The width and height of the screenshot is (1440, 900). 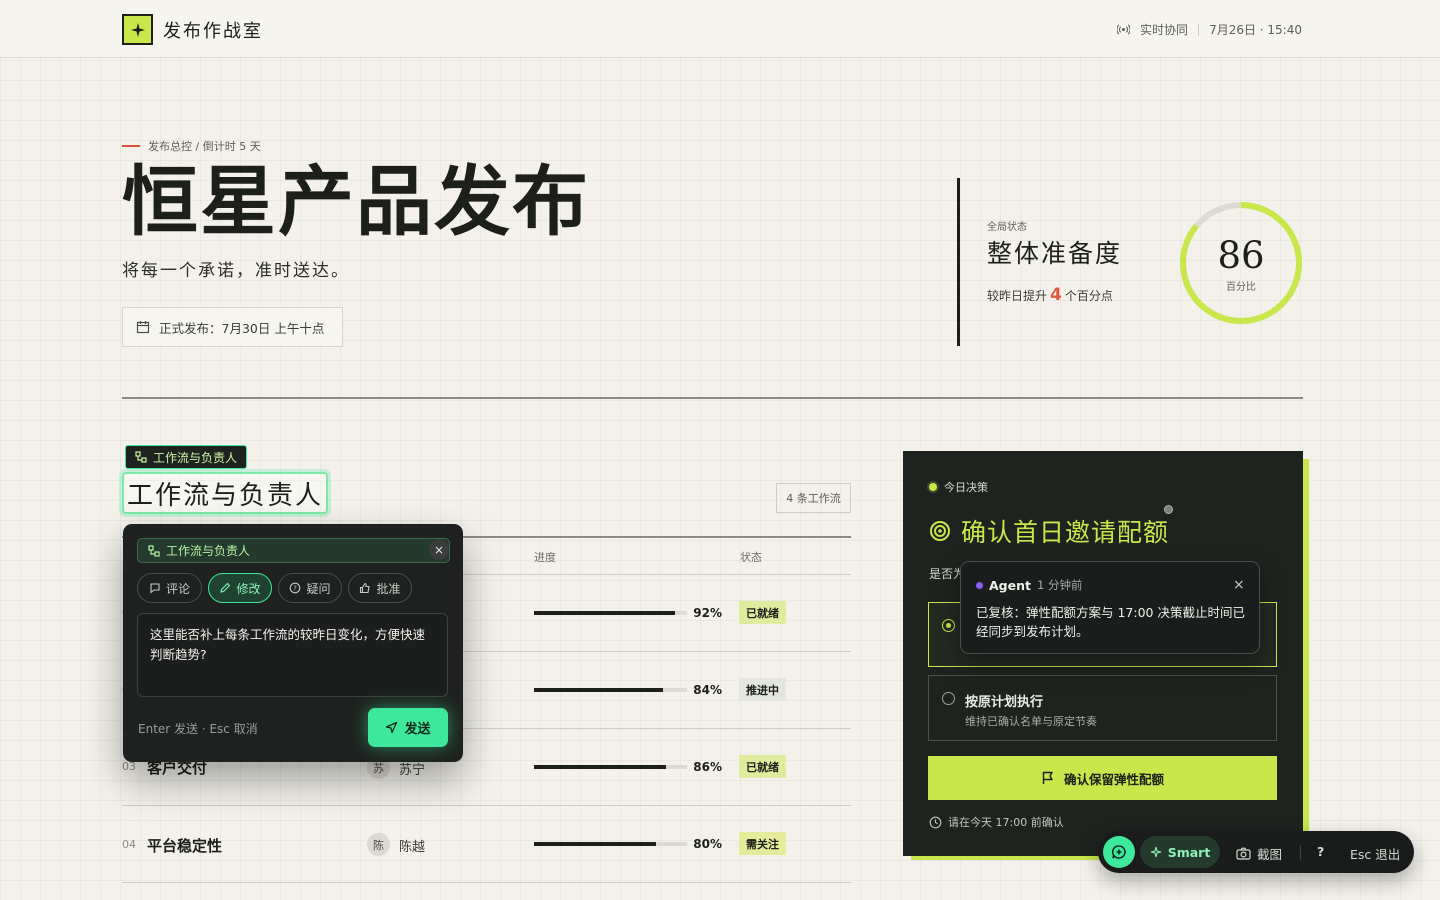 What do you see at coordinates (948, 698) in the screenshot?
I see `radio-unselected` at bounding box center [948, 698].